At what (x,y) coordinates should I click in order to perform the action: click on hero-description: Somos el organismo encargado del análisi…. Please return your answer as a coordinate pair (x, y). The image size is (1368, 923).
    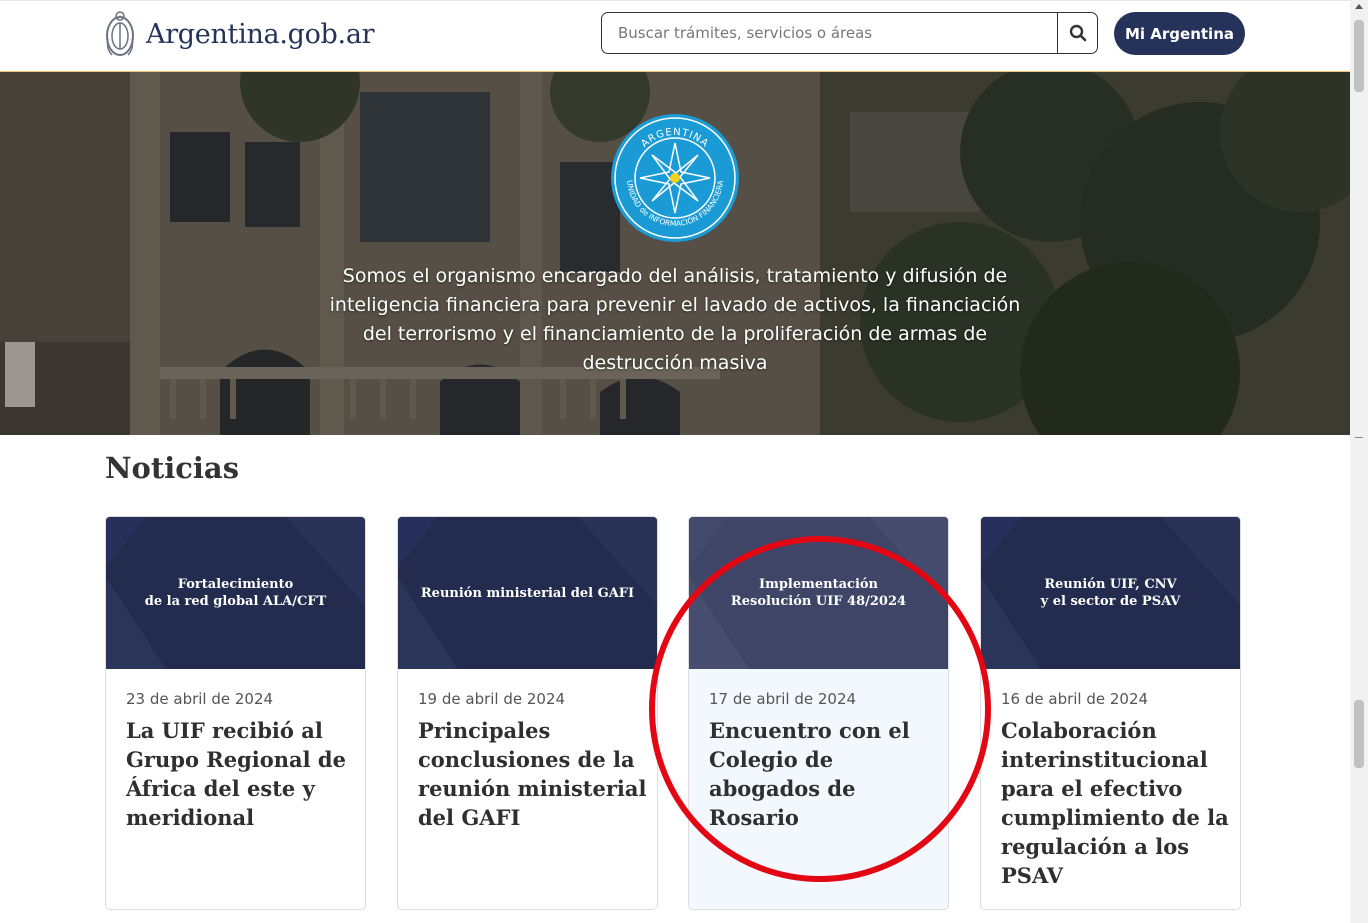
    Looking at the image, I should click on (675, 319).